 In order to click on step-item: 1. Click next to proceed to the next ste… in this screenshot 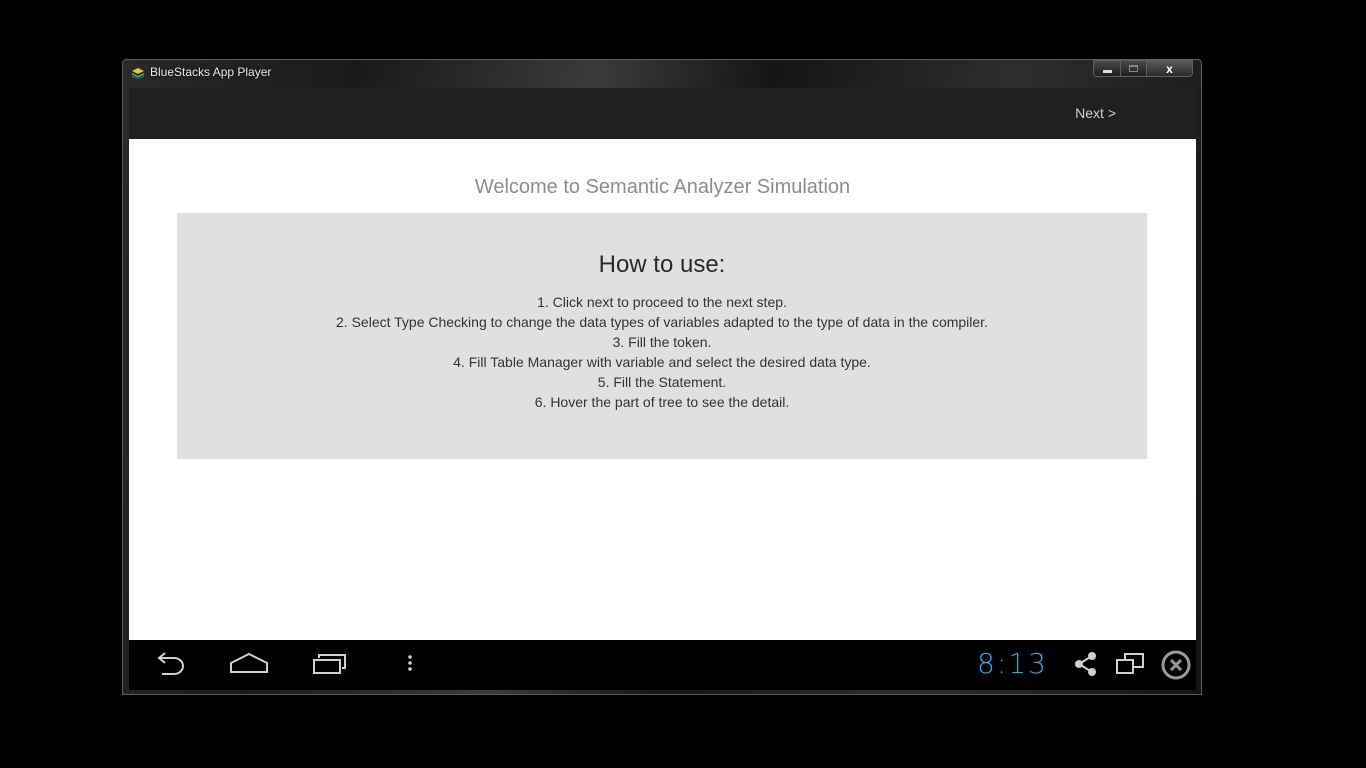, I will do `click(662, 302)`.